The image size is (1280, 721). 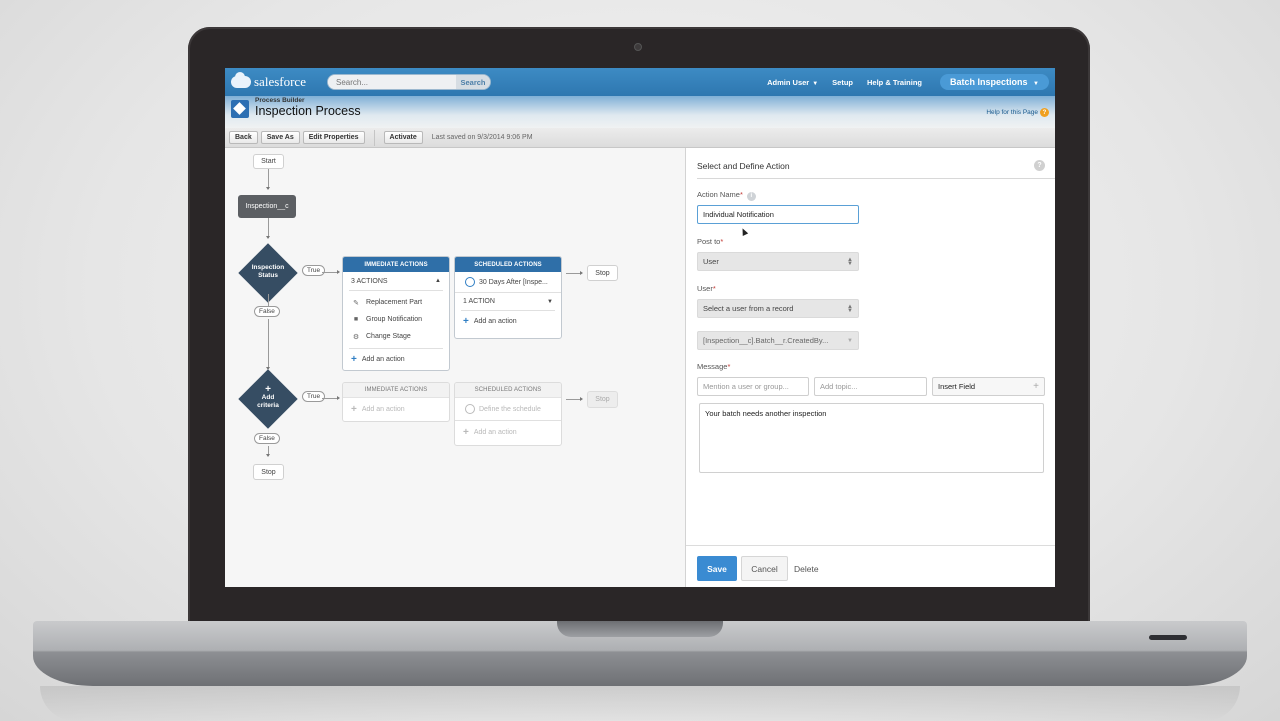 I want to click on pencil-icon: ✎, so click(x=356, y=303).